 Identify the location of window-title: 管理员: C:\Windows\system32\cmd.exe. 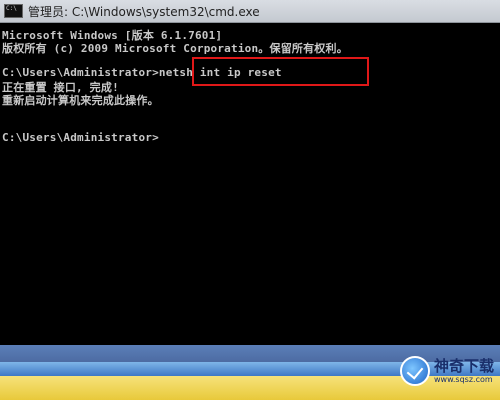
(144, 11).